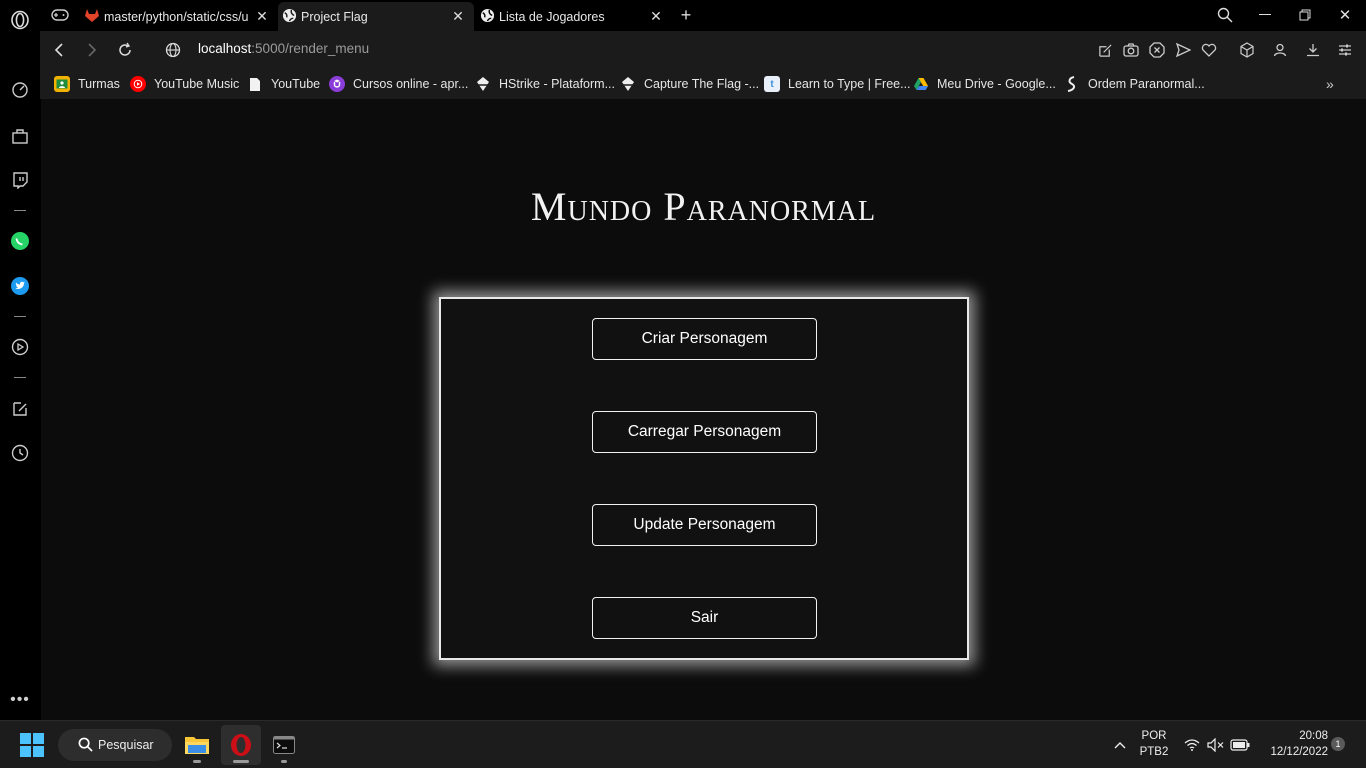 The image size is (1366, 768). What do you see at coordinates (704, 339) in the screenshot?
I see `create-character-button: Criar Personagem` at bounding box center [704, 339].